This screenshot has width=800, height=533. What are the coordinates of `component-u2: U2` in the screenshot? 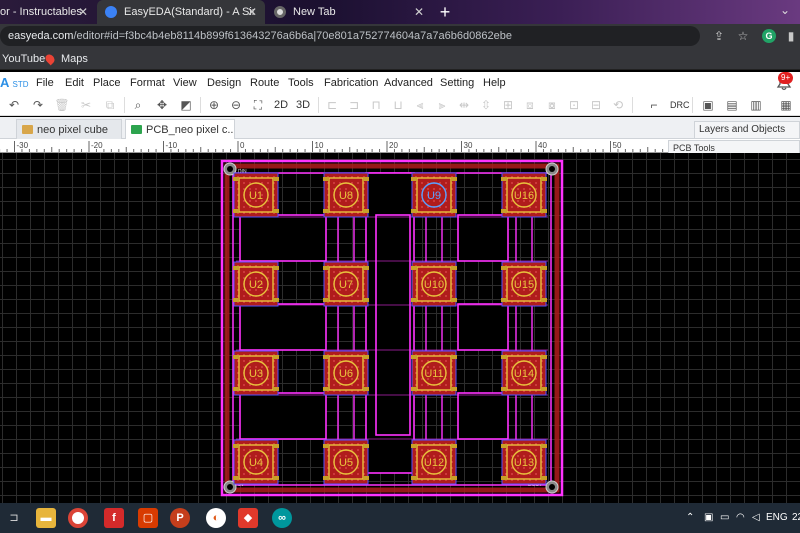 It's located at (256, 284).